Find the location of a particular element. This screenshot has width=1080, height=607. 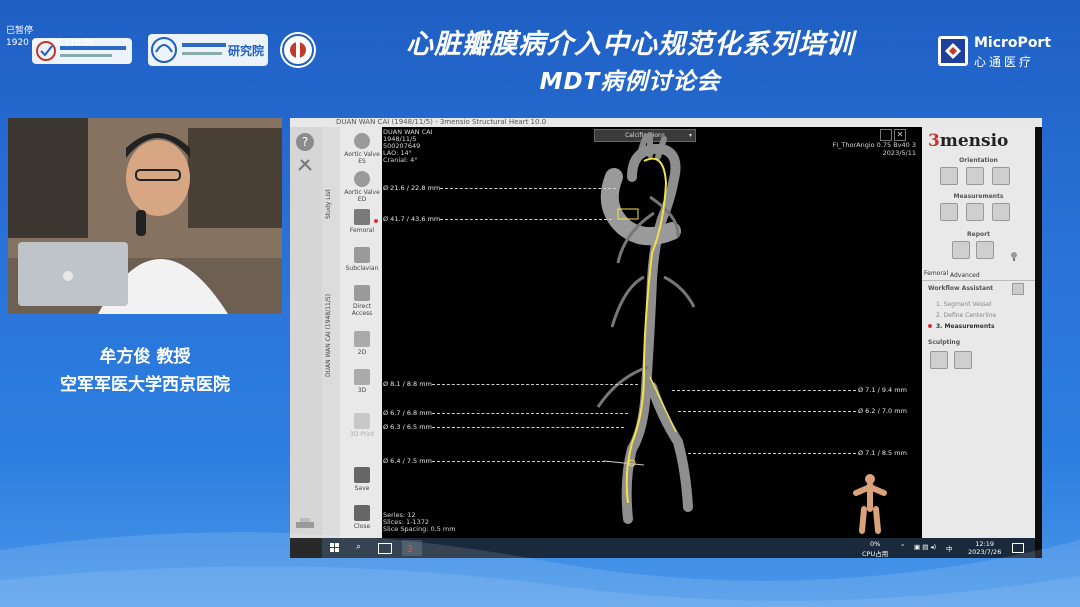

tool-label: Direct Access is located at coordinates (362, 310).